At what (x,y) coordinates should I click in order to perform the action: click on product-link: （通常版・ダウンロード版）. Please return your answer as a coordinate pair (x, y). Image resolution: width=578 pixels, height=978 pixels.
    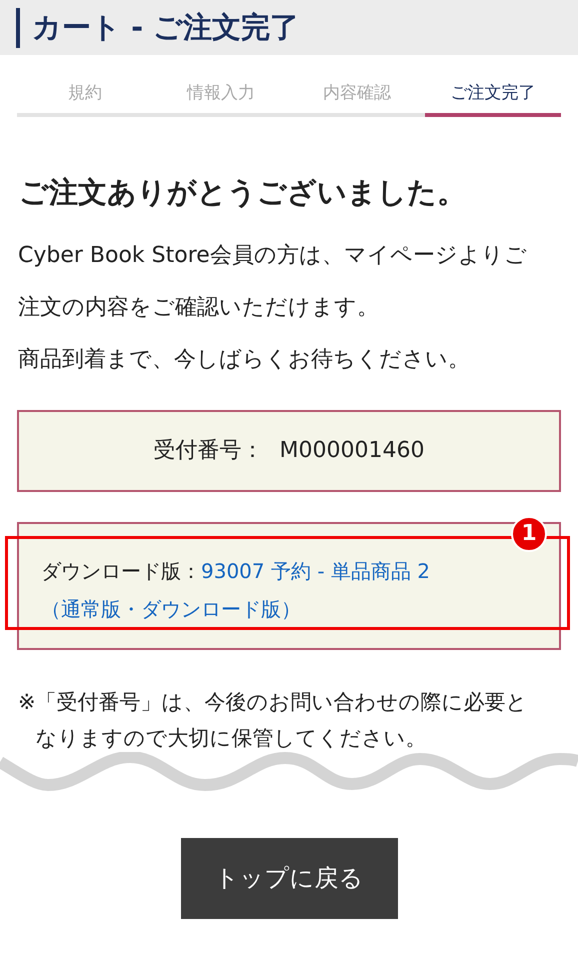
    Looking at the image, I should click on (171, 609).